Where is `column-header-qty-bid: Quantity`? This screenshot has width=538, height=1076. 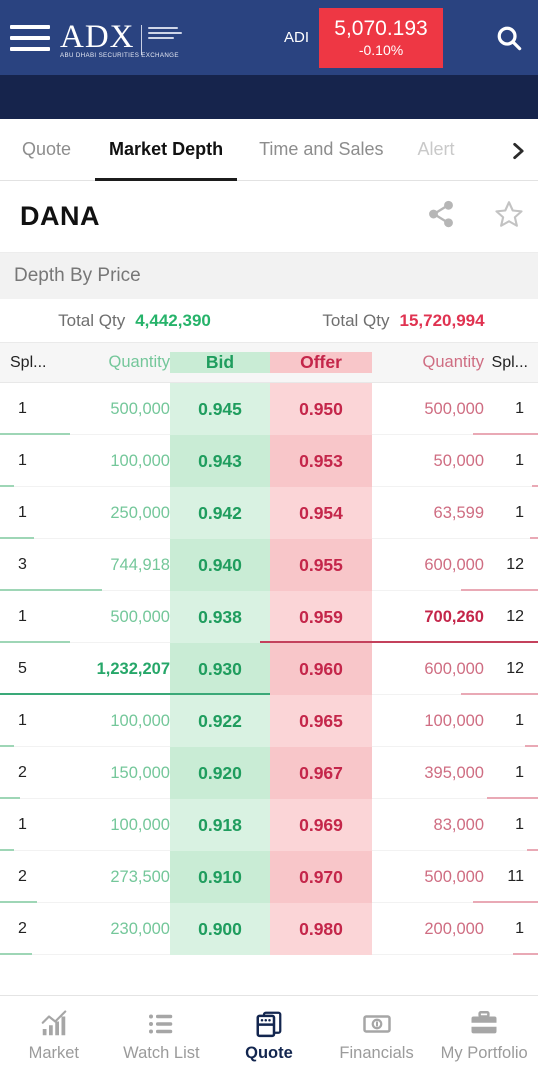 column-header-qty-bid: Quantity is located at coordinates (139, 362).